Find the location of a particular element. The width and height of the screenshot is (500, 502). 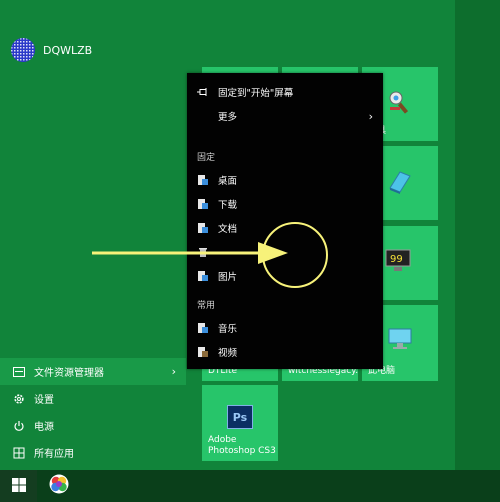

colorful-app-icon is located at coordinates (59, 486).